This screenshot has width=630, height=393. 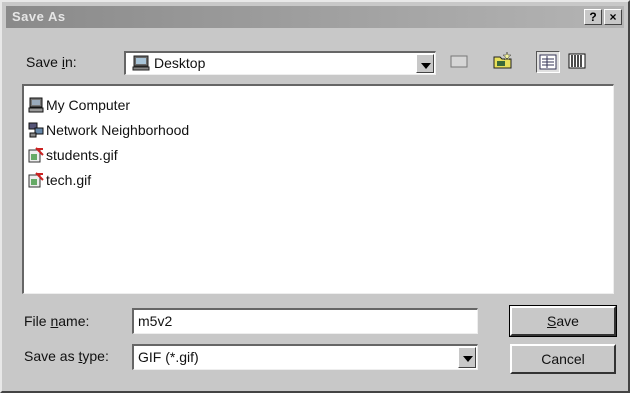 I want to click on details-view-button, so click(x=578, y=62).